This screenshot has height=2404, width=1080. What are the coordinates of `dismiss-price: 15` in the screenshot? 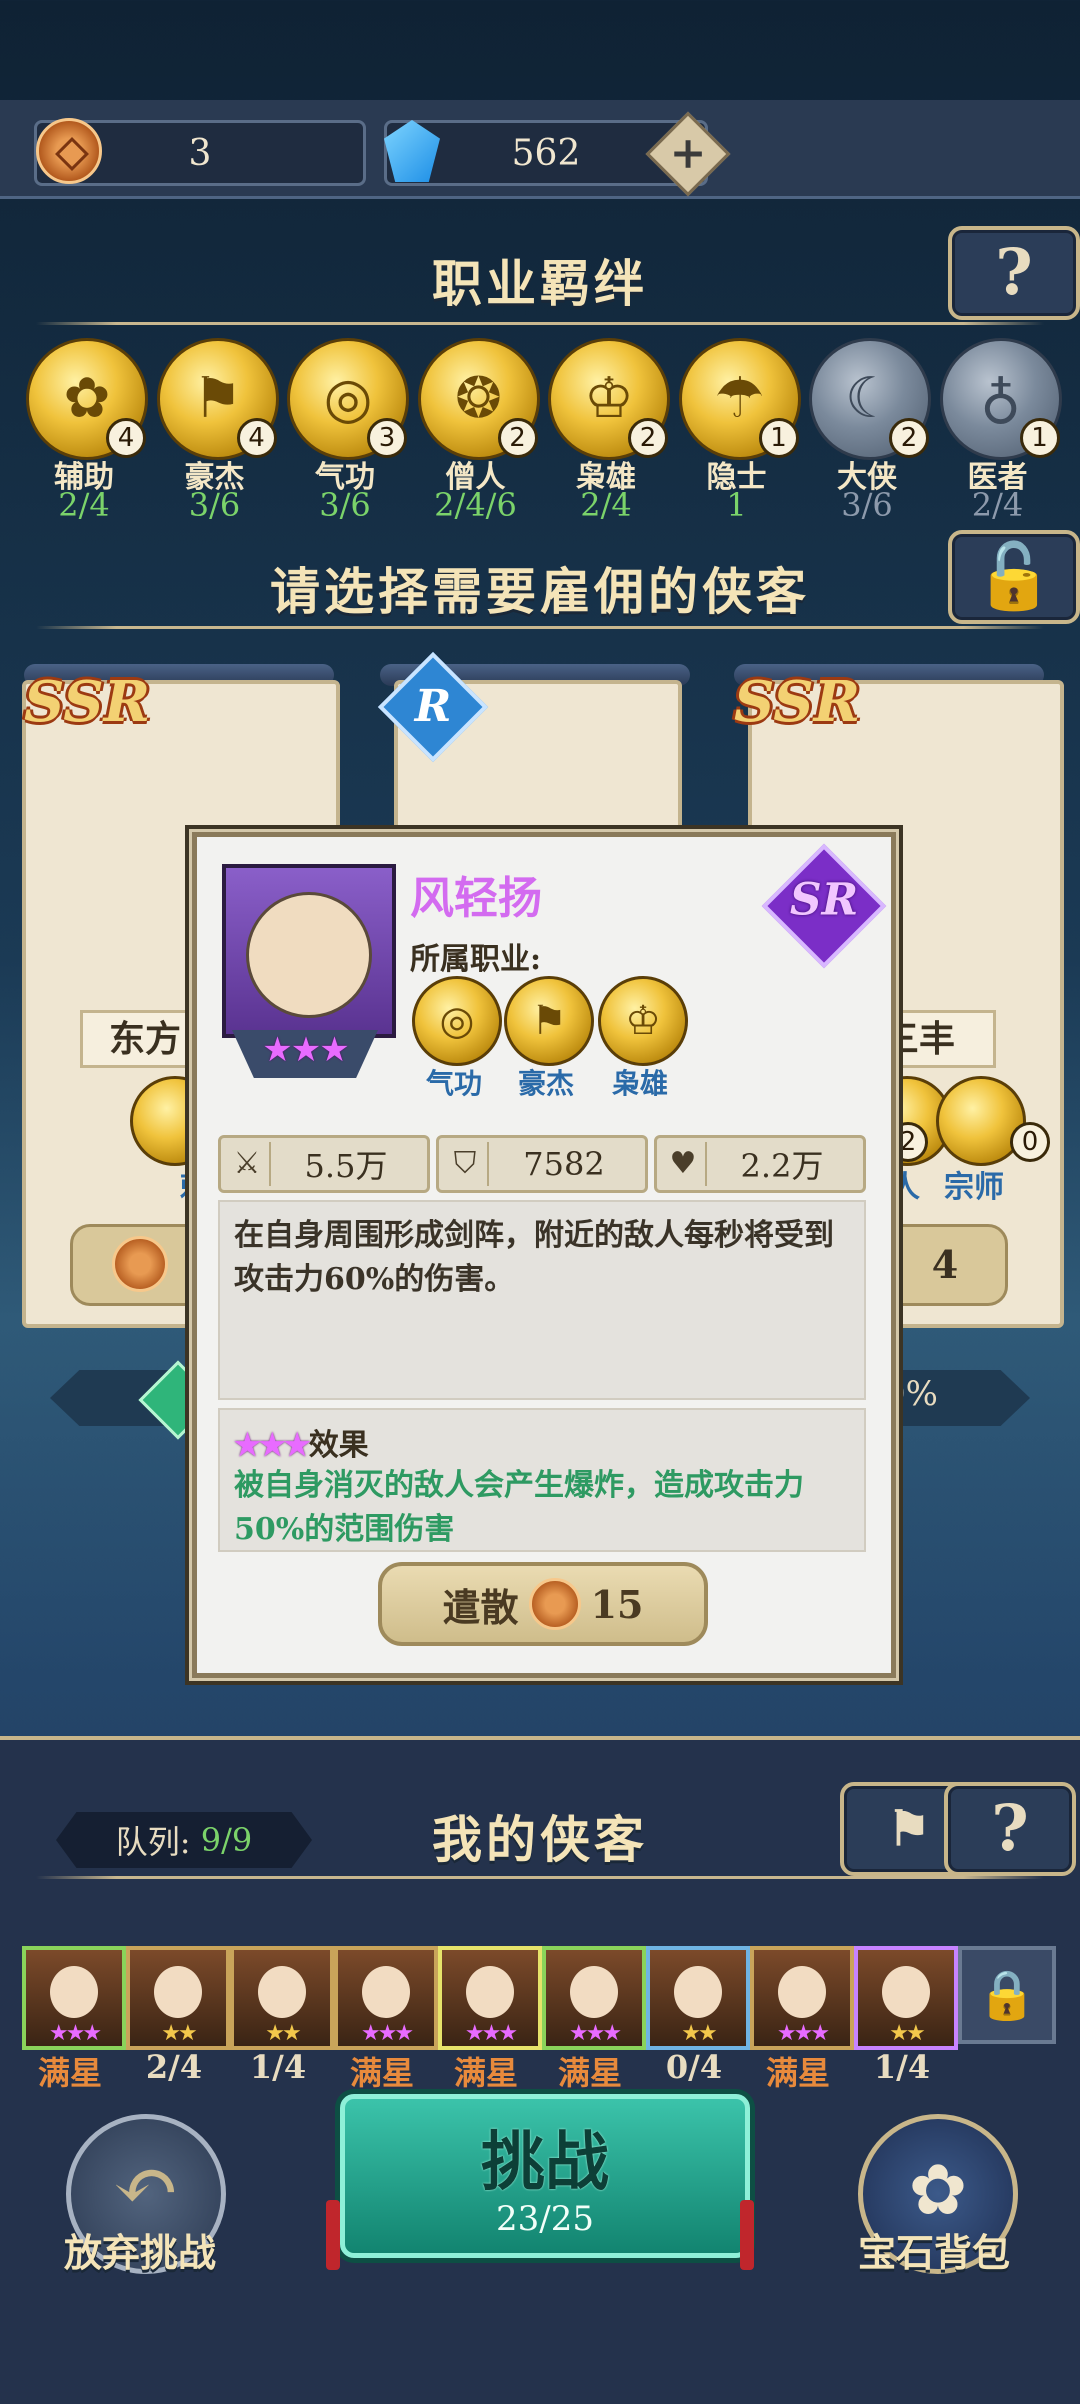 It's located at (617, 1604).